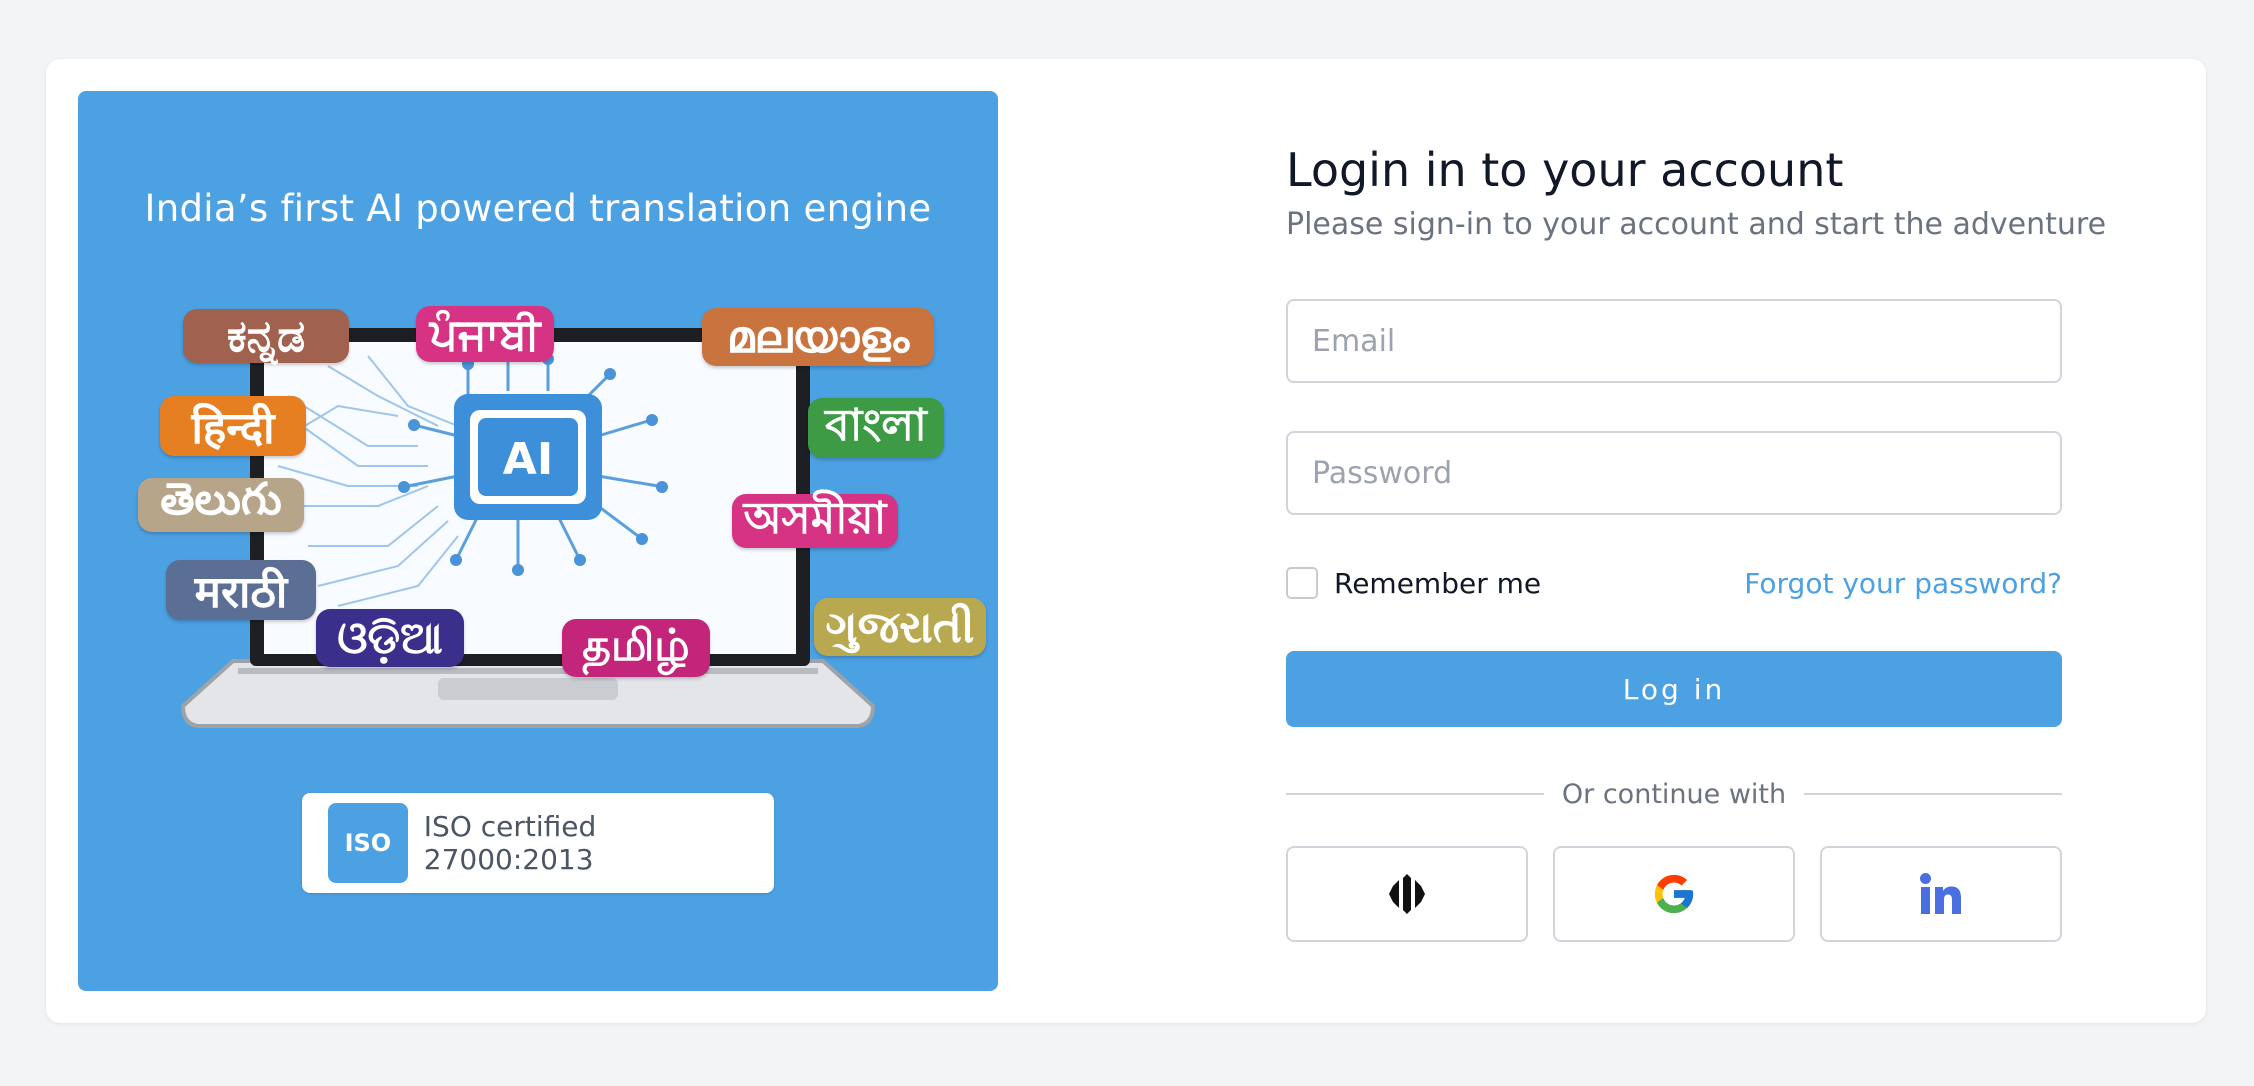 Image resolution: width=2254 pixels, height=1086 pixels. What do you see at coordinates (1438, 583) in the screenshot?
I see `remember-me-label: Remember me` at bounding box center [1438, 583].